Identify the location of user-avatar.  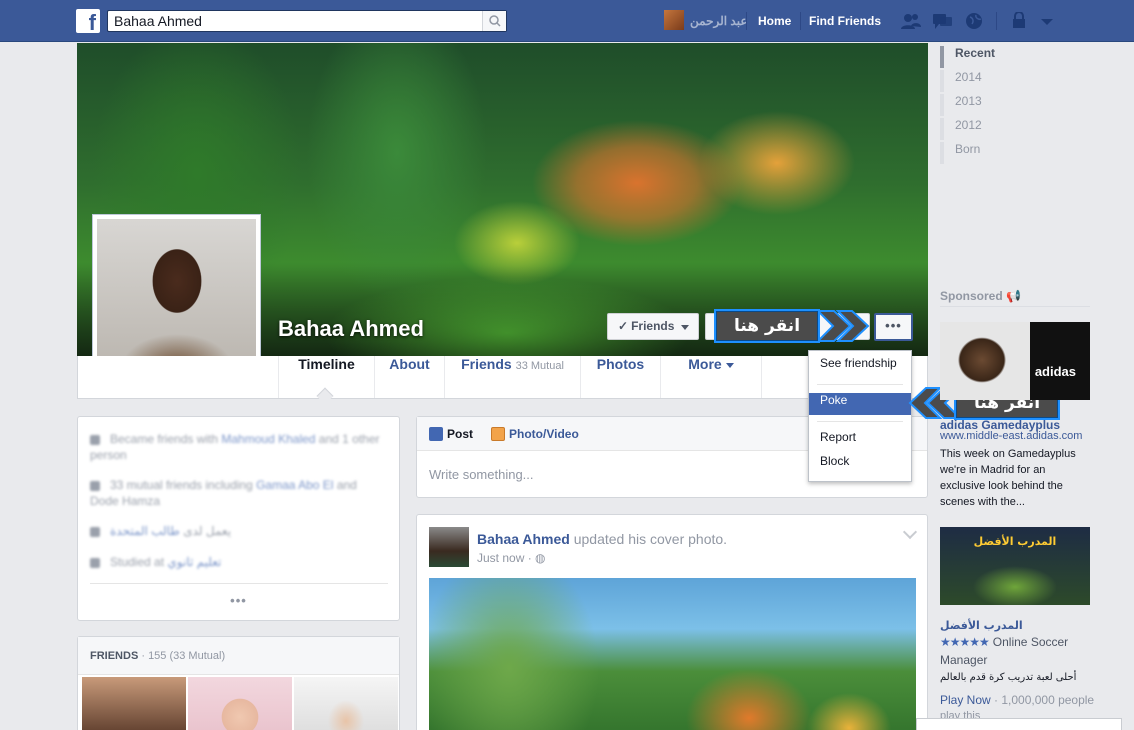
(674, 20).